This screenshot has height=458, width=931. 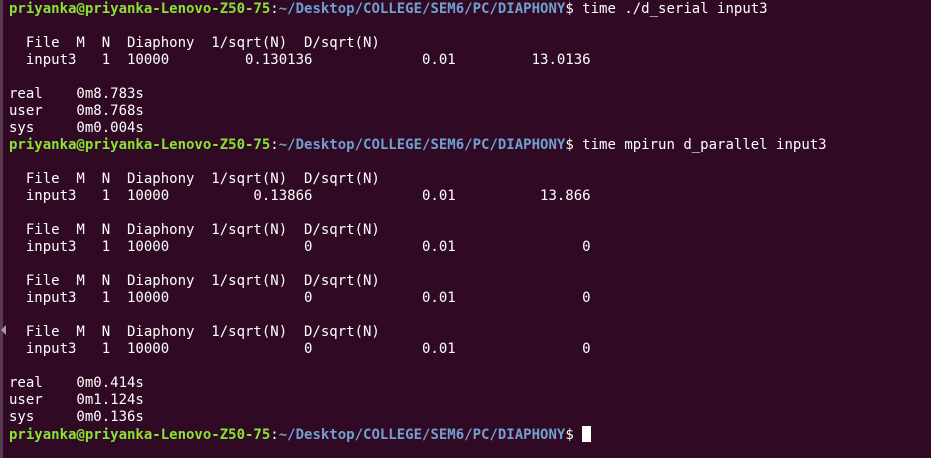 I want to click on text-cursor, so click(x=587, y=434).